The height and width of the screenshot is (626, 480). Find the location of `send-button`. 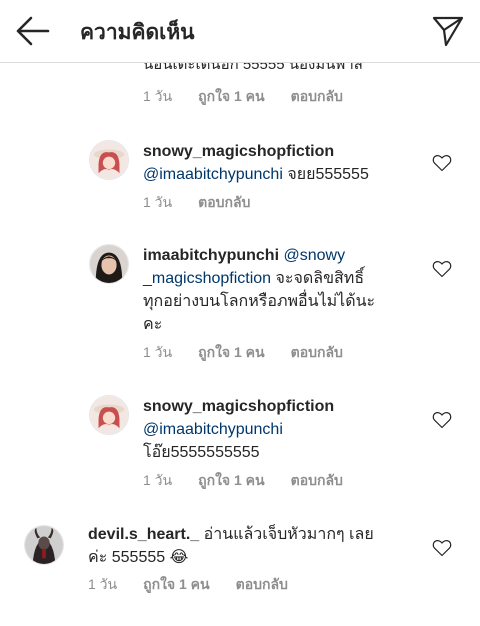

send-button is located at coordinates (448, 31).